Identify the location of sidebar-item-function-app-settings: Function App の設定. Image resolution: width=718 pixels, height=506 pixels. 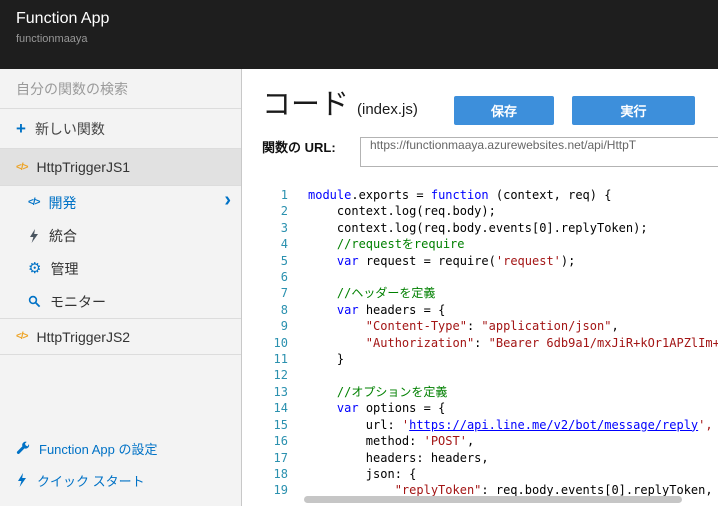
(120, 448).